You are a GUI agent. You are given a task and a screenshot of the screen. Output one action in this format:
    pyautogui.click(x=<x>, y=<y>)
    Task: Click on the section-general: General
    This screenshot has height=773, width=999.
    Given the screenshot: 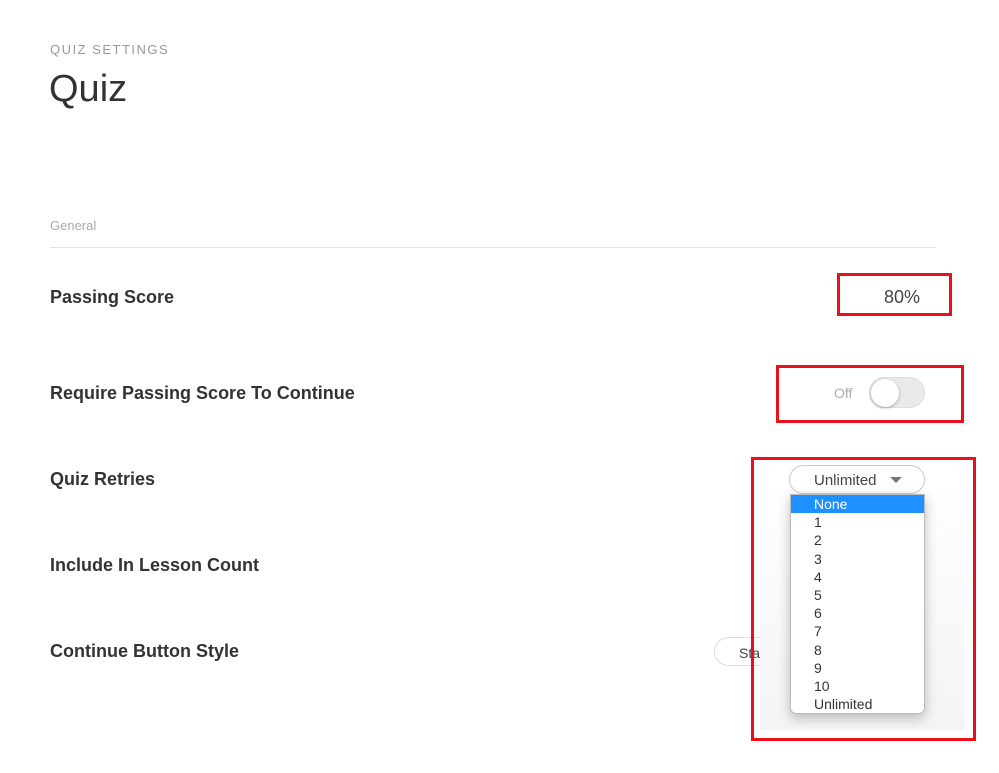 What is the action you would take?
    pyautogui.click(x=73, y=225)
    